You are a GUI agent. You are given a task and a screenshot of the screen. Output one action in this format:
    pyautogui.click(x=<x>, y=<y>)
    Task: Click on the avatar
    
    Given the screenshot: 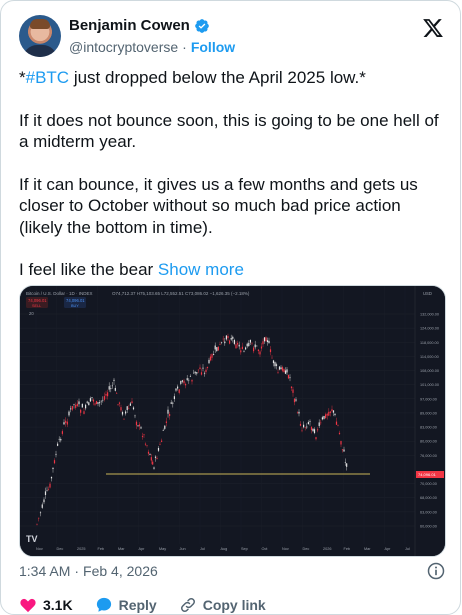 What is the action you would take?
    pyautogui.click(x=40, y=36)
    